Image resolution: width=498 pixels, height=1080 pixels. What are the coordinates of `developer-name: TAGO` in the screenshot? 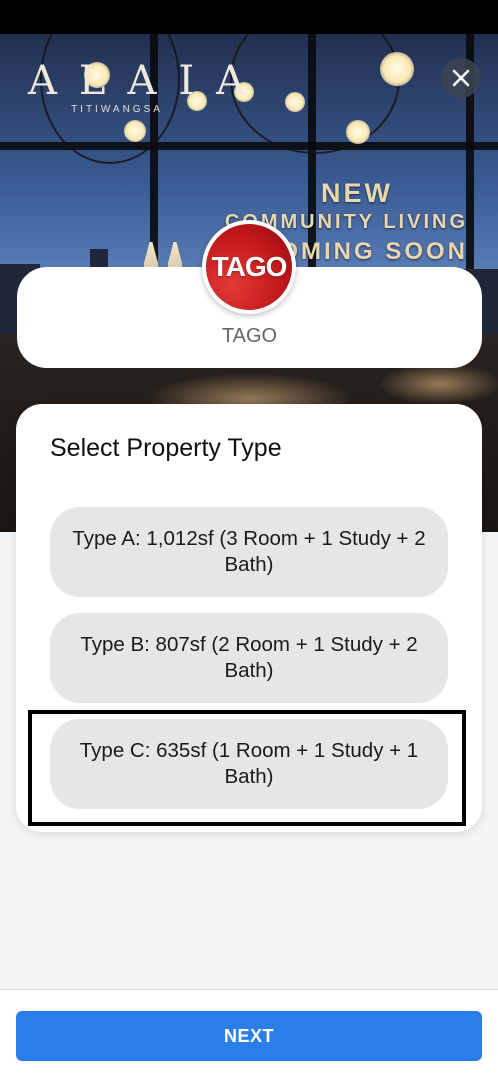 It's located at (249, 336).